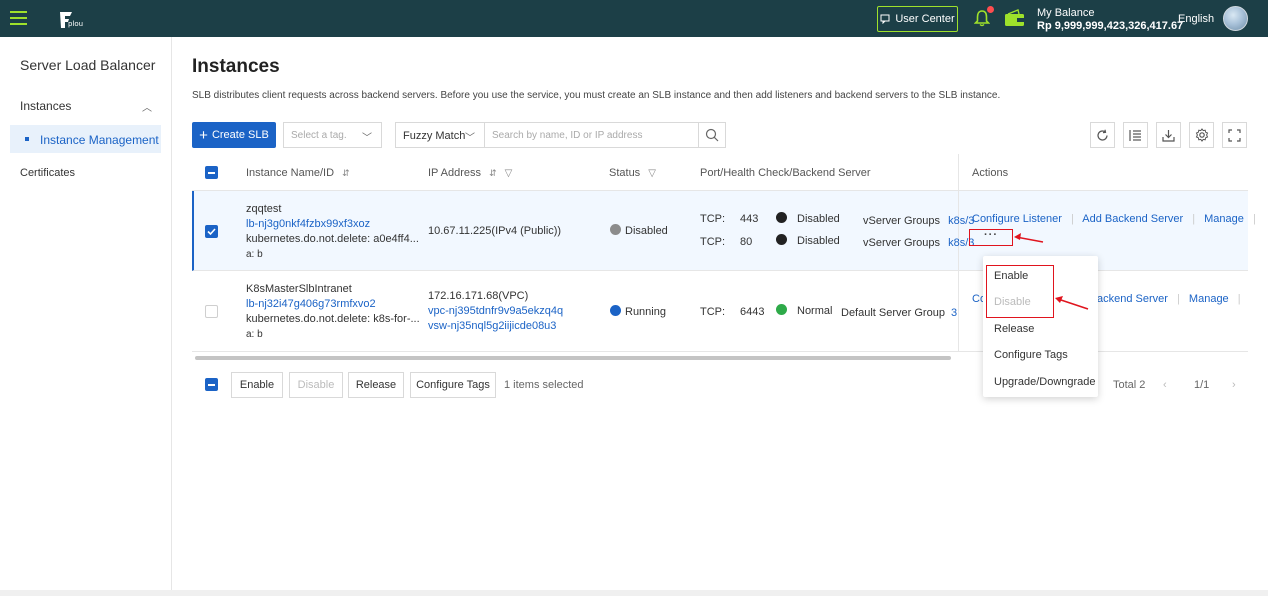 Image resolution: width=1268 pixels, height=596 pixels. Describe the element at coordinates (917, 19) in the screenshot. I see `user-center-button: User Center` at that location.